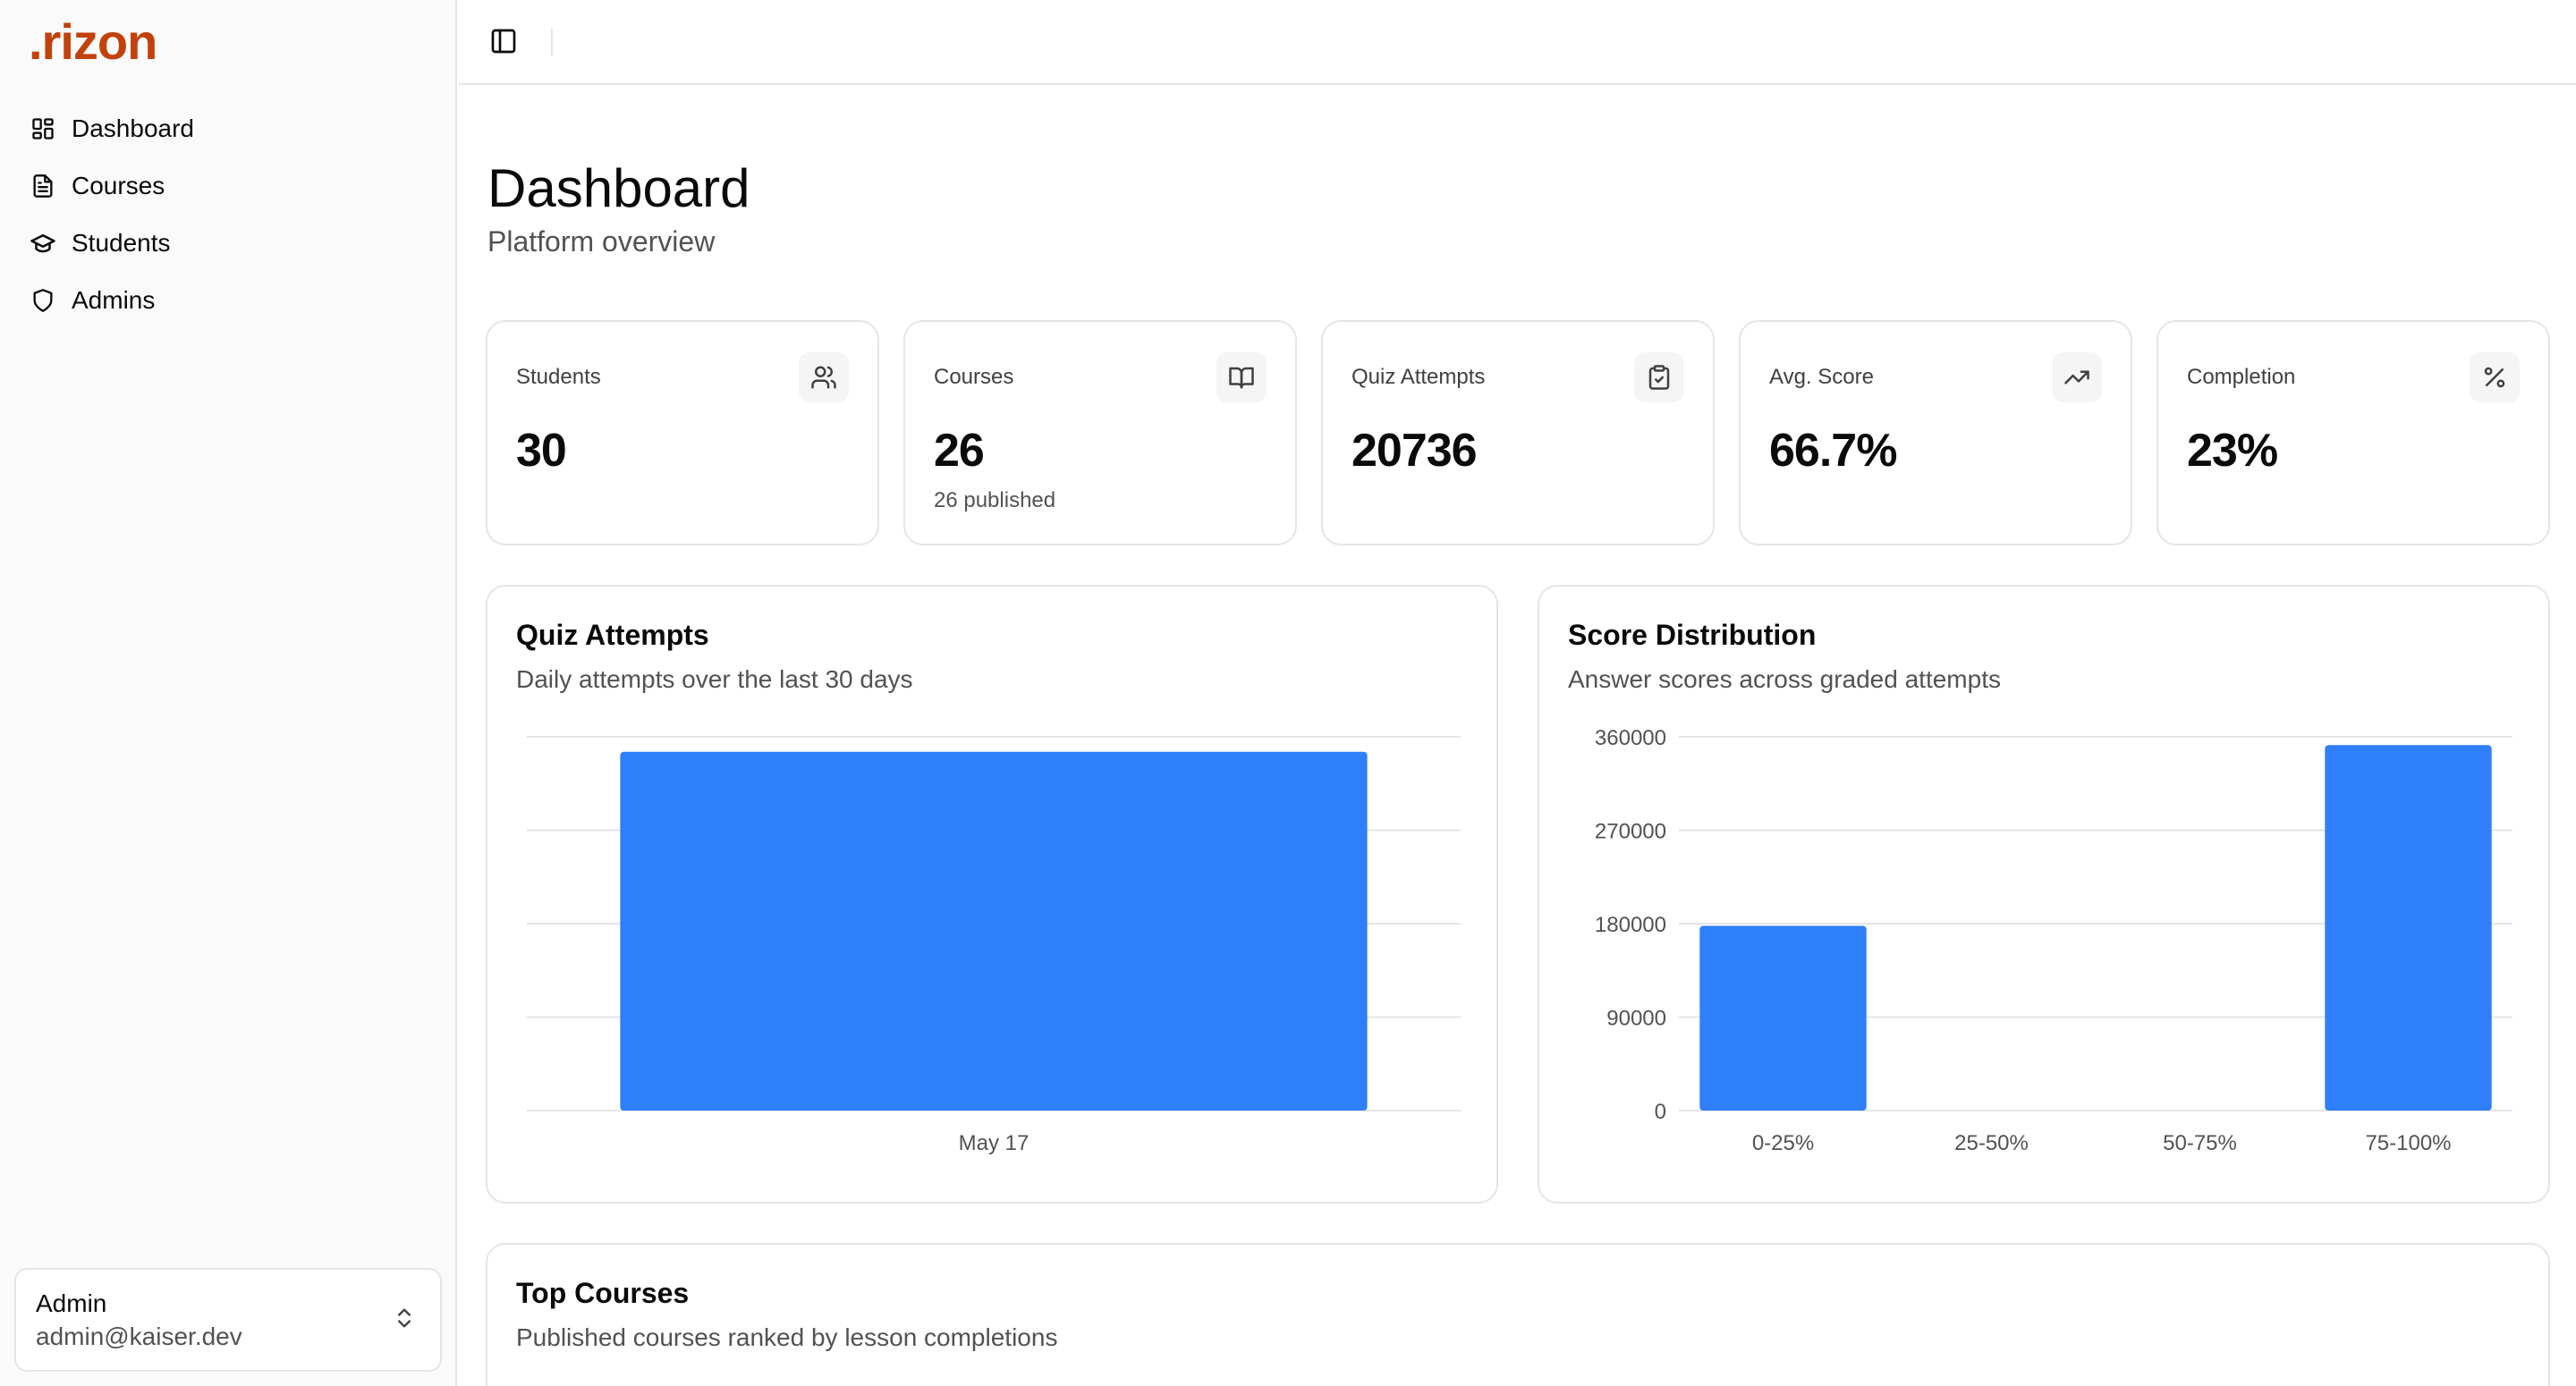  What do you see at coordinates (1659, 377) in the screenshot?
I see `clipboard-check-icon` at bounding box center [1659, 377].